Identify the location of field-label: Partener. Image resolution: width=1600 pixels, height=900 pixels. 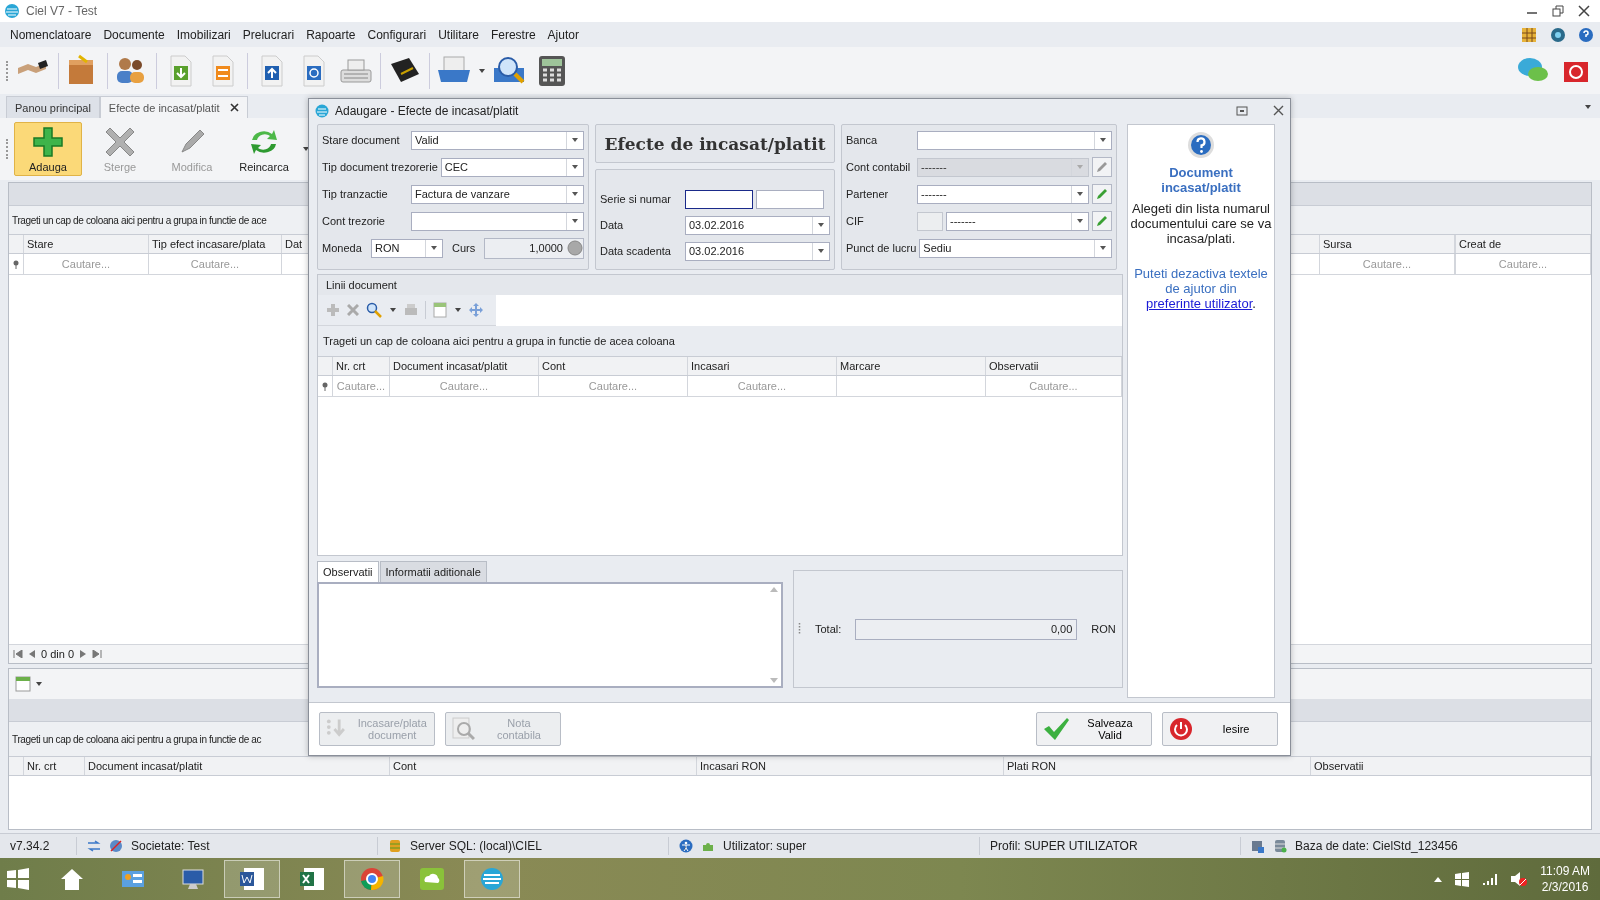
(868, 194).